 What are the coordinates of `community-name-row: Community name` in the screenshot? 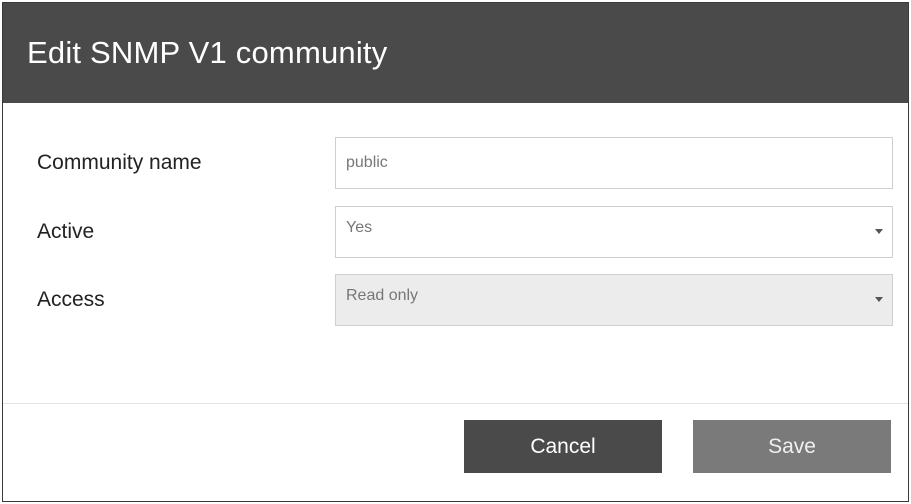 It's located at (455, 163).